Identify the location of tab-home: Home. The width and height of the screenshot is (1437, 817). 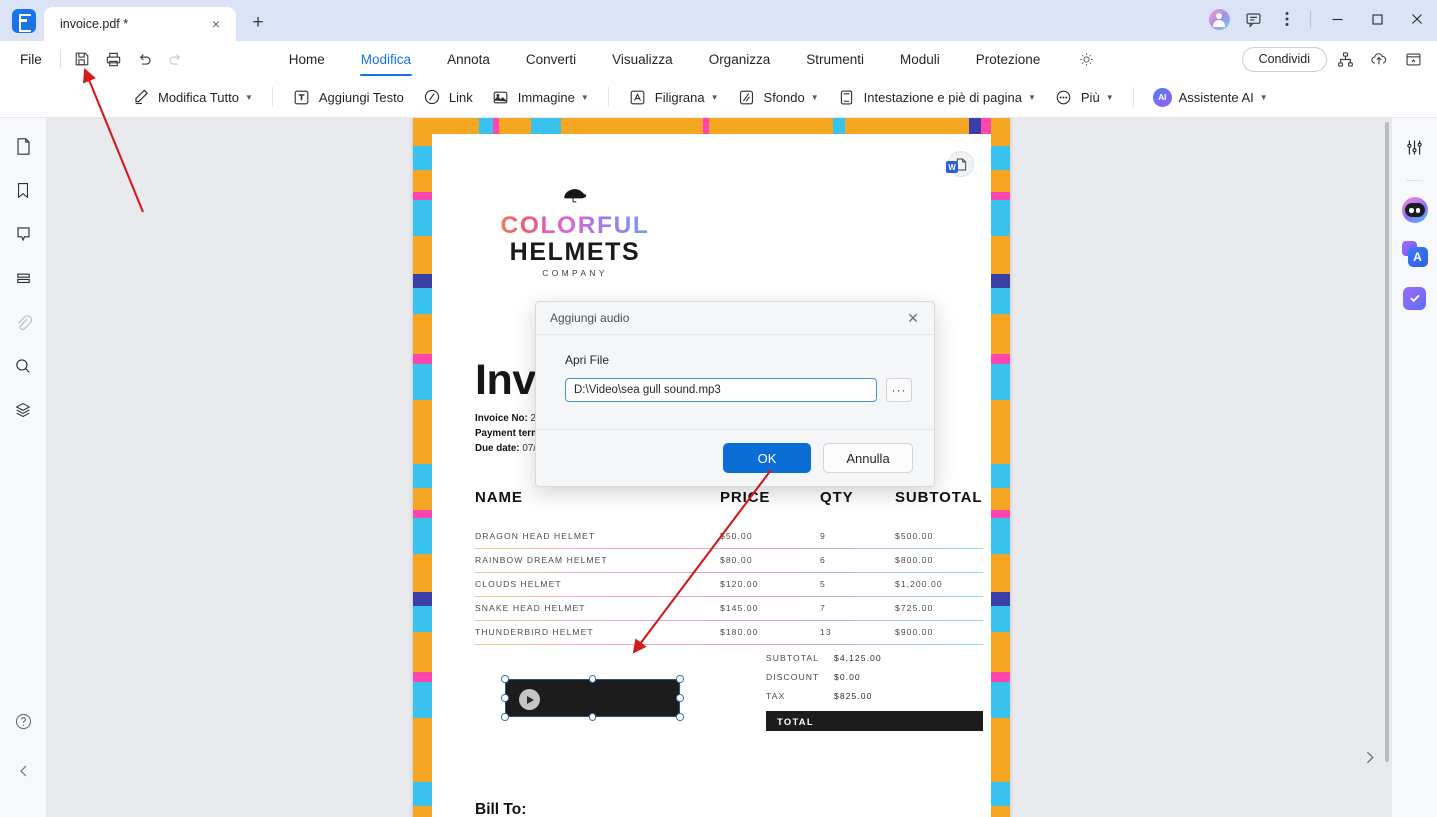
(307, 59).